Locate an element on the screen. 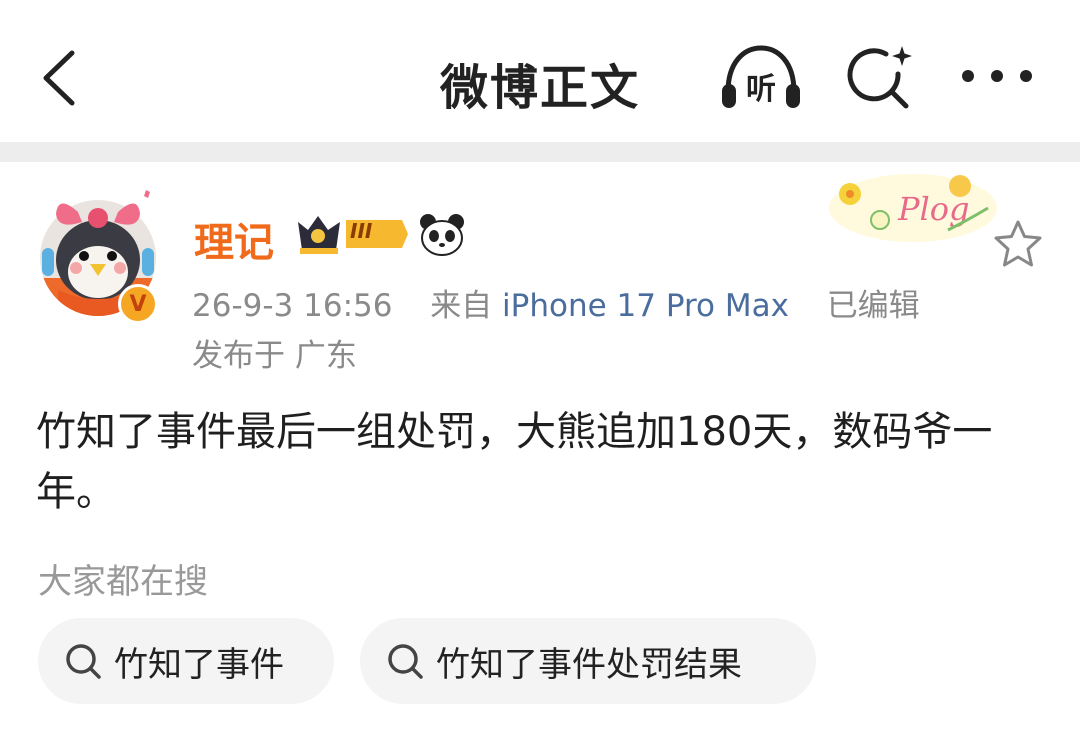 The image size is (1080, 741). trending-chip: 竹知了事件处罚结果 is located at coordinates (588, 661).